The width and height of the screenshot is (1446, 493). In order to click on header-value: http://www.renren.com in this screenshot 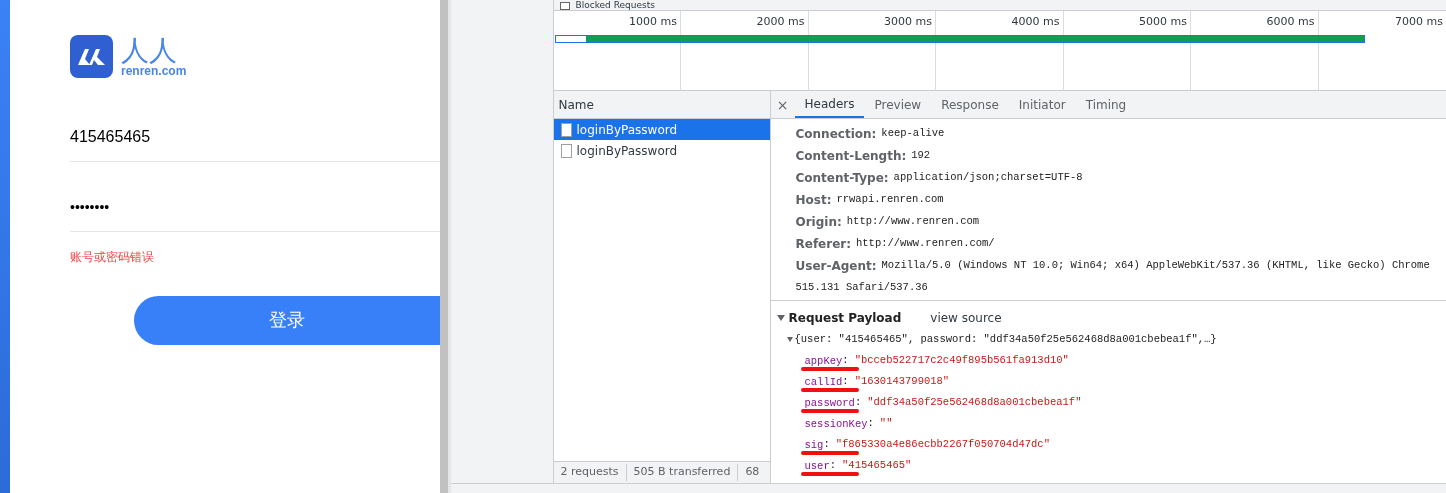, I will do `click(913, 222)`.